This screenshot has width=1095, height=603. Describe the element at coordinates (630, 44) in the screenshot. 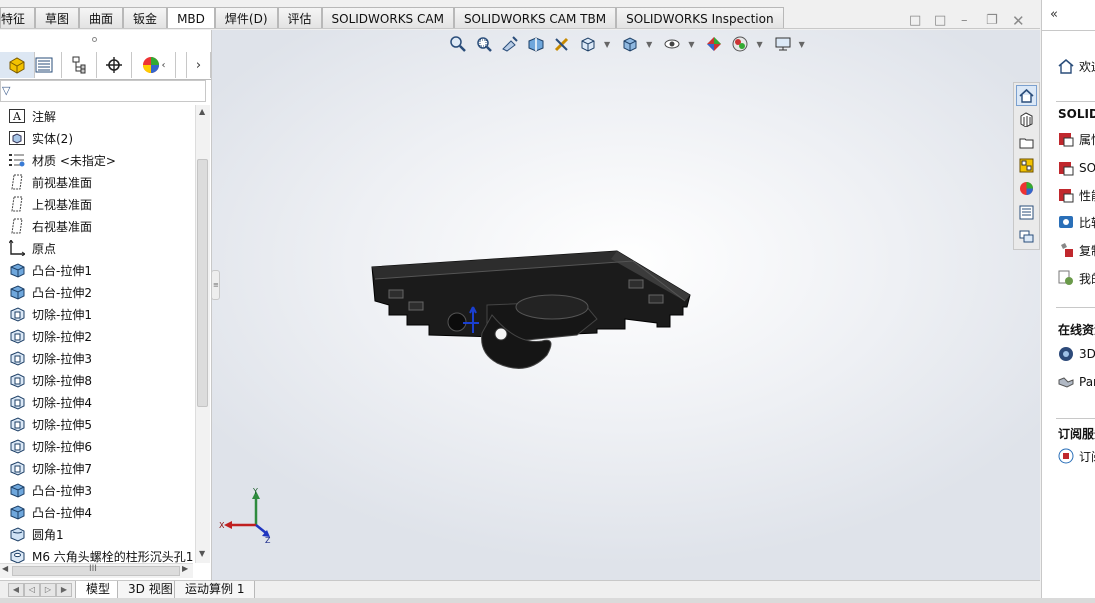

I see `display-style-icon` at that location.